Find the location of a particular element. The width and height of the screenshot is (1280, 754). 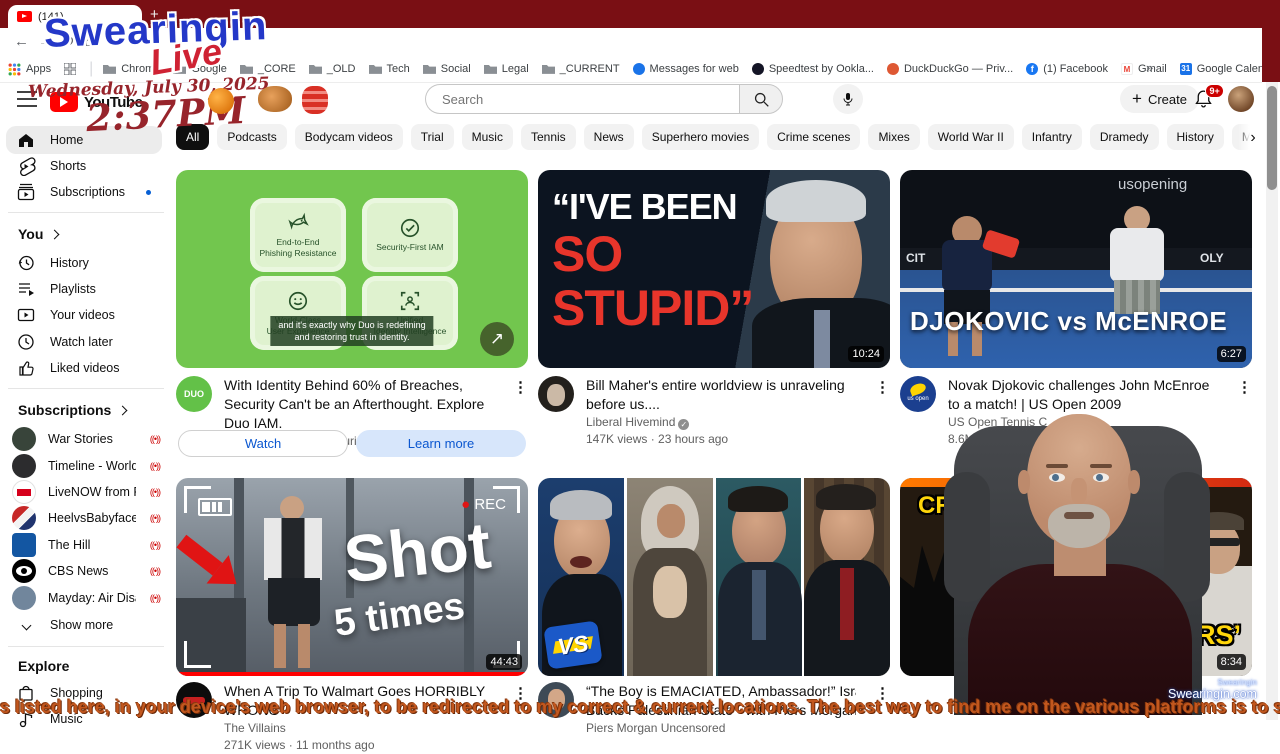

thumb-text-line3: STUPID” is located at coordinates (653, 308).